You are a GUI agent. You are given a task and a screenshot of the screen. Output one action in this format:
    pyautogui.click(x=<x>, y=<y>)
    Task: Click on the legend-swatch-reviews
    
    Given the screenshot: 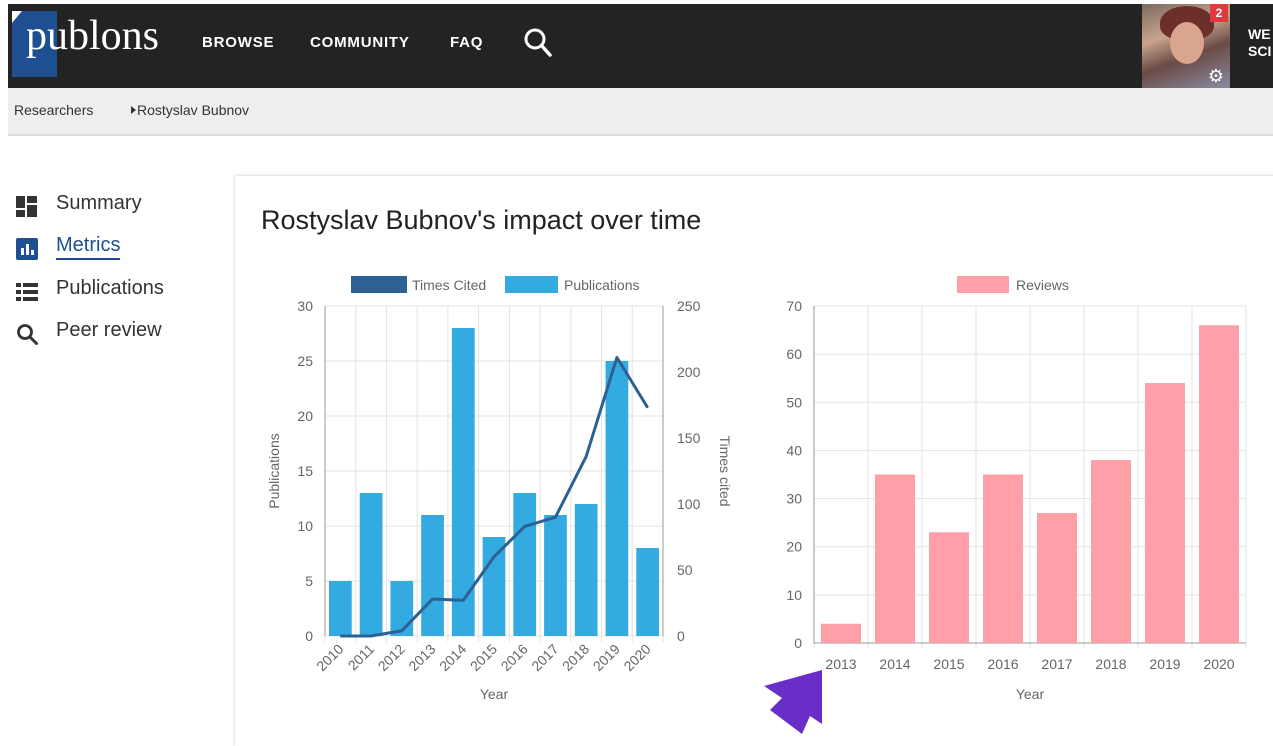 What is the action you would take?
    pyautogui.click(x=983, y=284)
    